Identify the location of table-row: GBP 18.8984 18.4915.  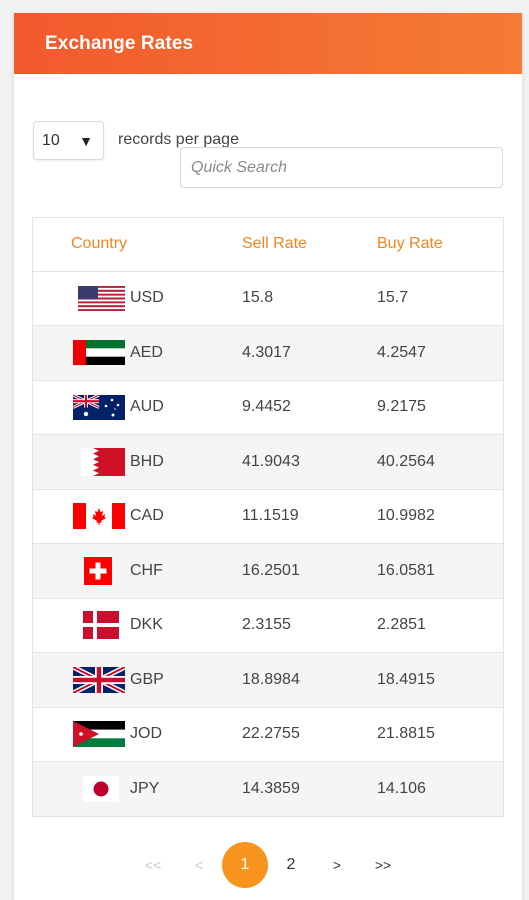
(268, 680).